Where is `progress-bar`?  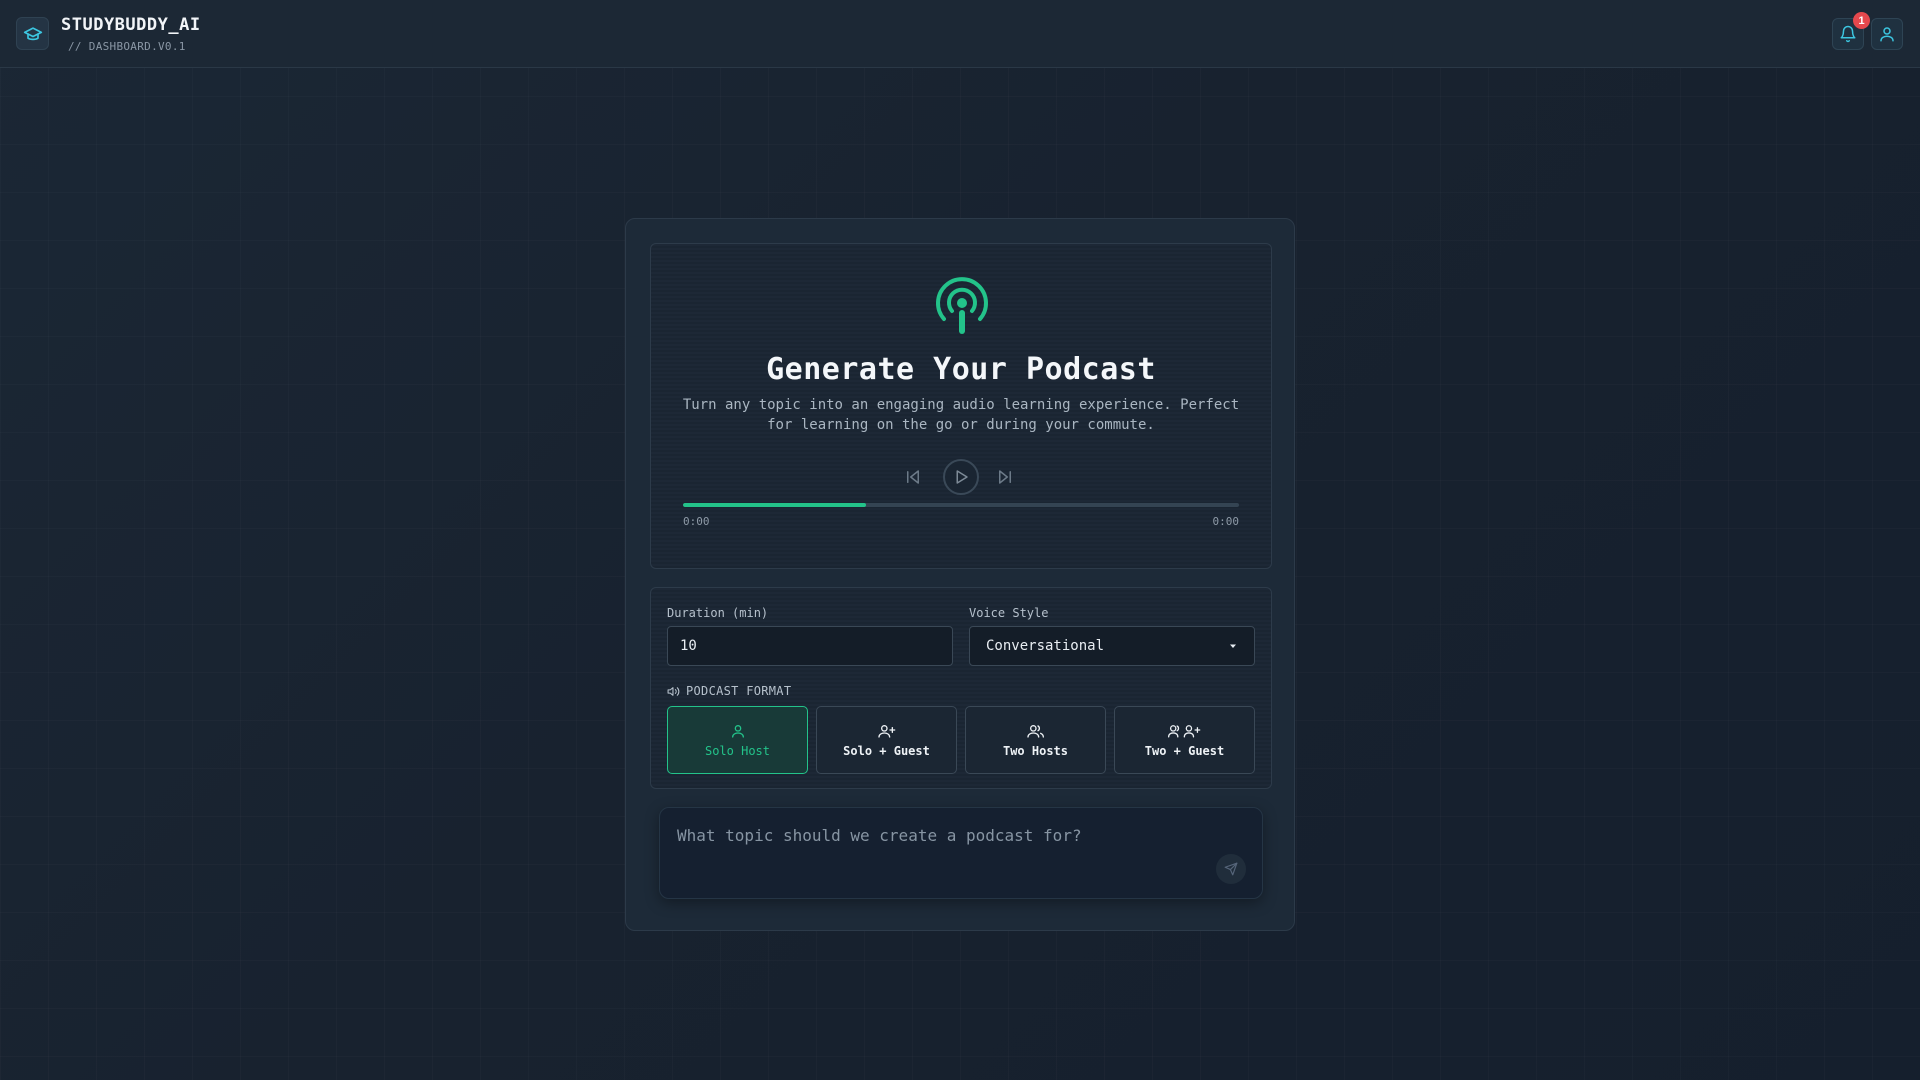 progress-bar is located at coordinates (961, 505).